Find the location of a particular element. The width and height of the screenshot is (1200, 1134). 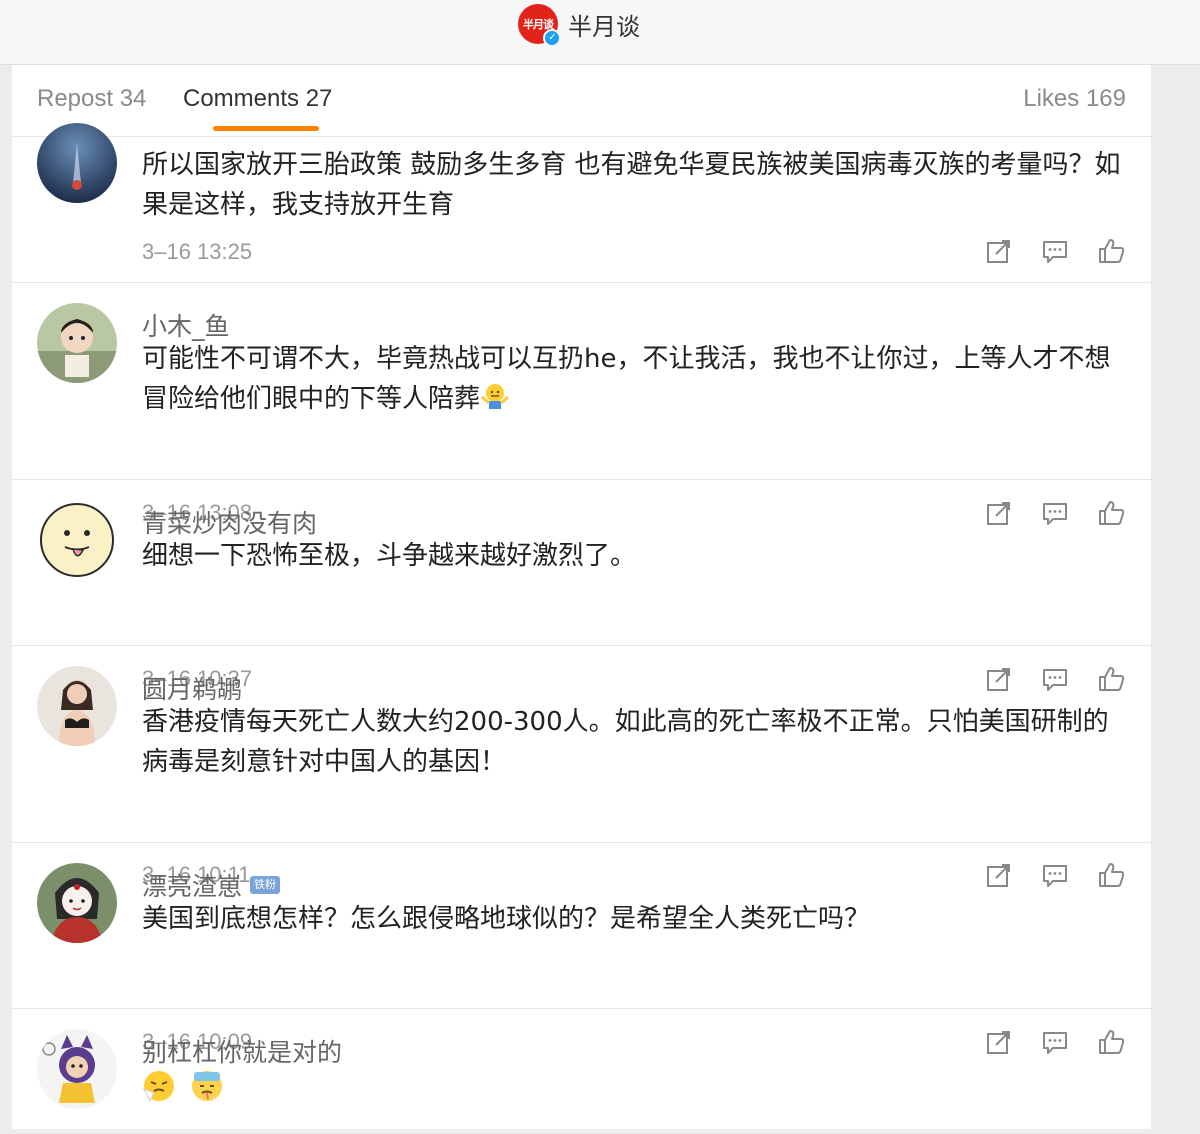

comment-username: 别杠杠你就是对的 is located at coordinates (242, 1051).